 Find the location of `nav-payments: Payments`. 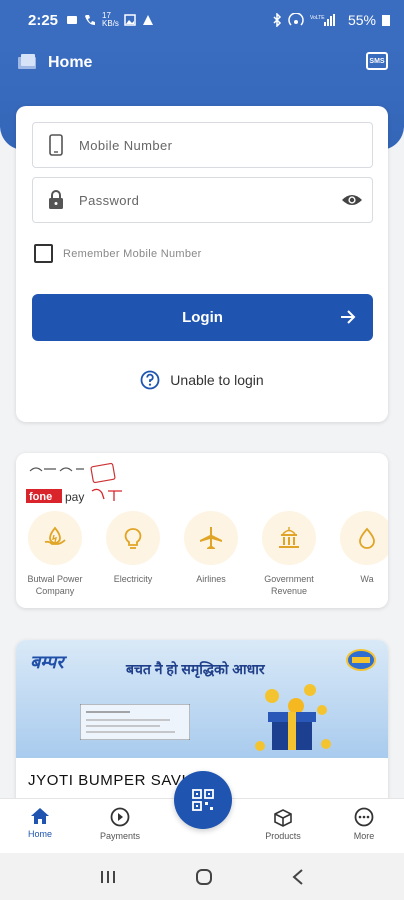

nav-payments: Payments is located at coordinates (120, 824).